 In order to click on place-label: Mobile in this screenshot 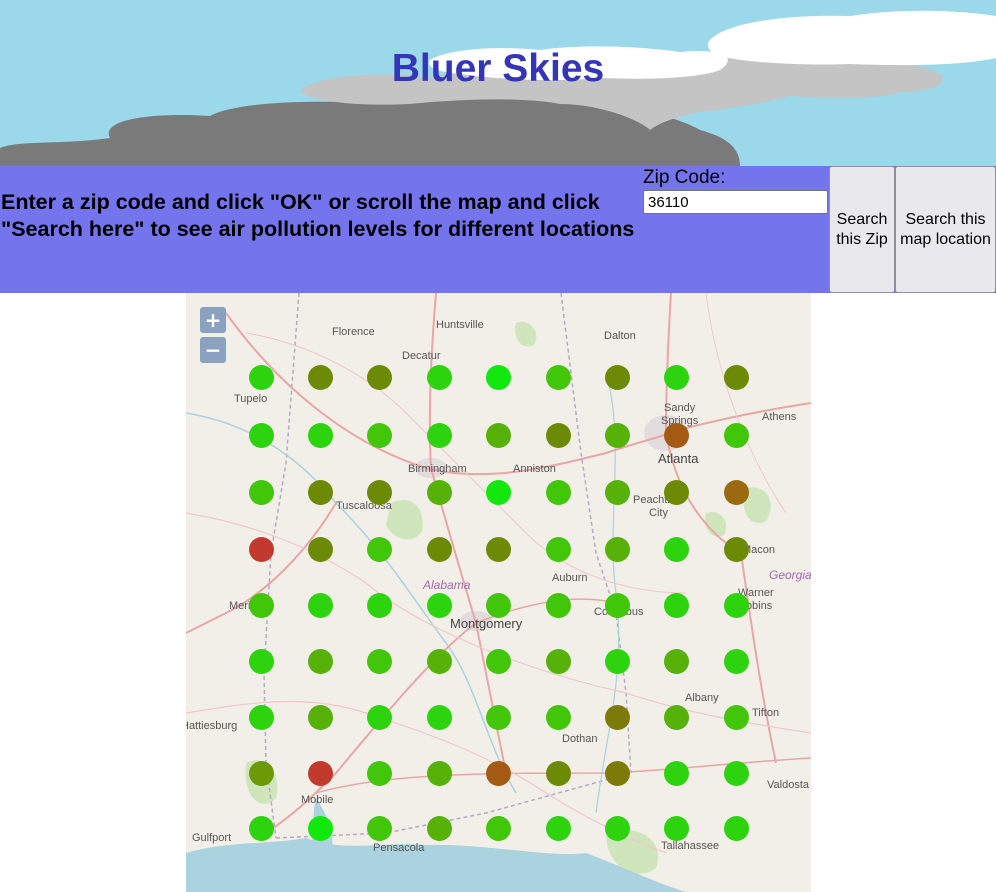, I will do `click(317, 800)`.